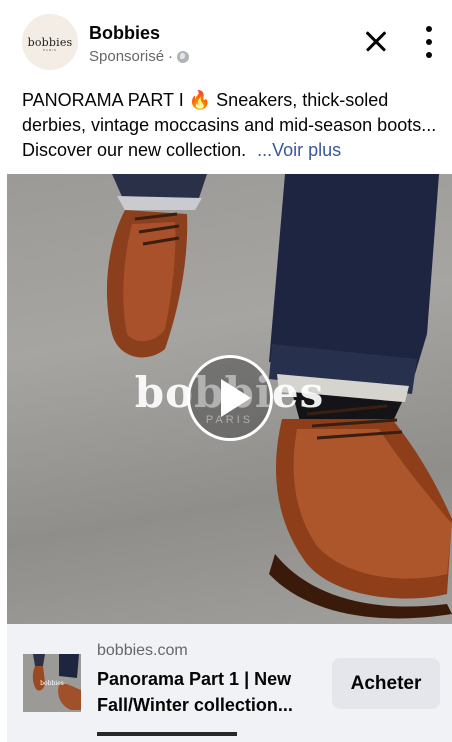  Describe the element at coordinates (376, 42) in the screenshot. I see `close-icon` at that location.